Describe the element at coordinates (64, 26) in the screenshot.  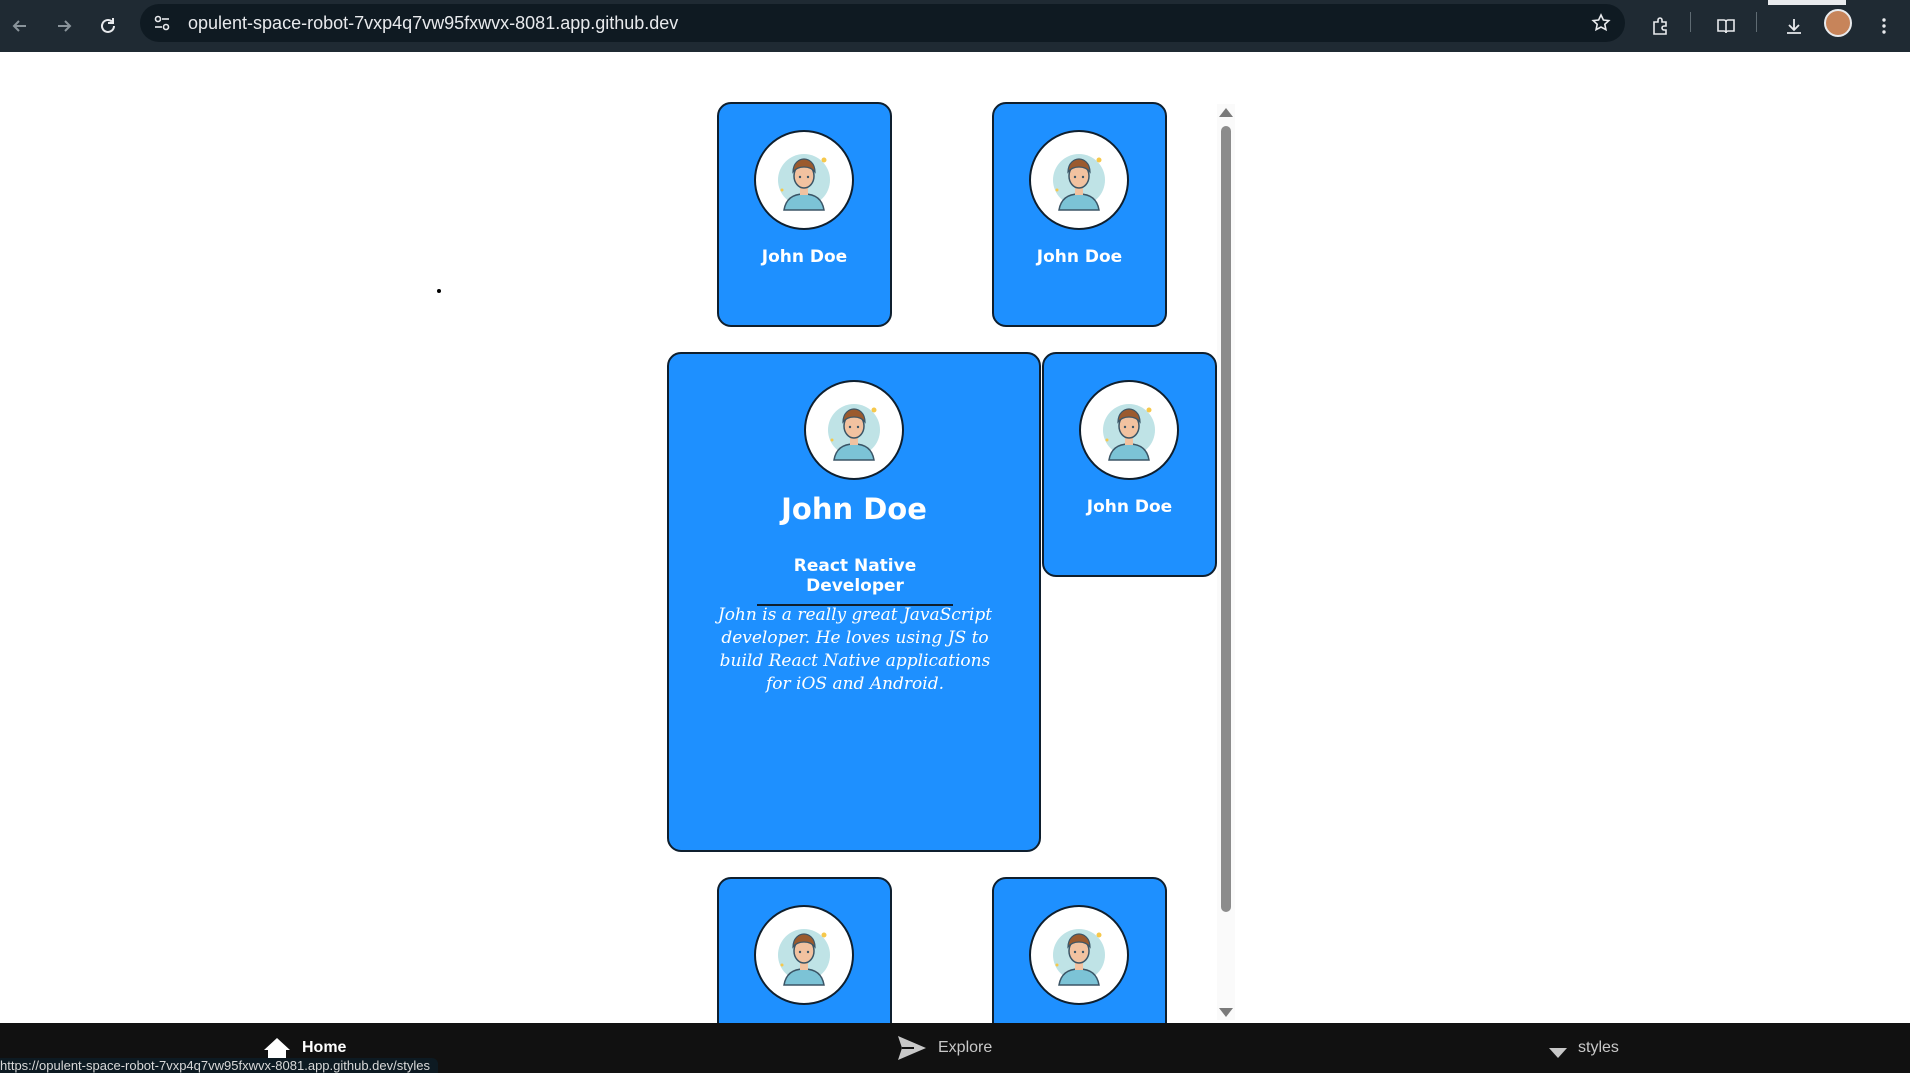
I see `forward-icon` at that location.